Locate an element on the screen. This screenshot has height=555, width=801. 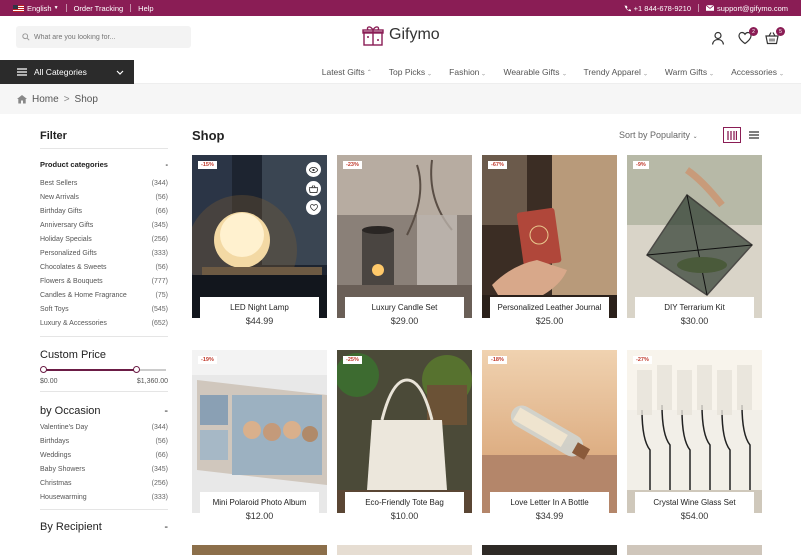
product-card: -15% LED Night Lamp $44.99 is located at coordinates (259, 246).